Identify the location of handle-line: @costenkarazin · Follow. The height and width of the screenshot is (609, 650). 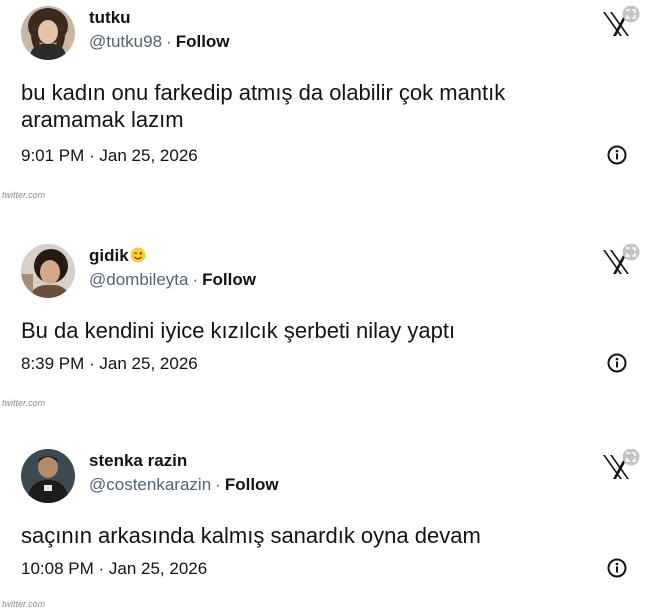
(184, 485).